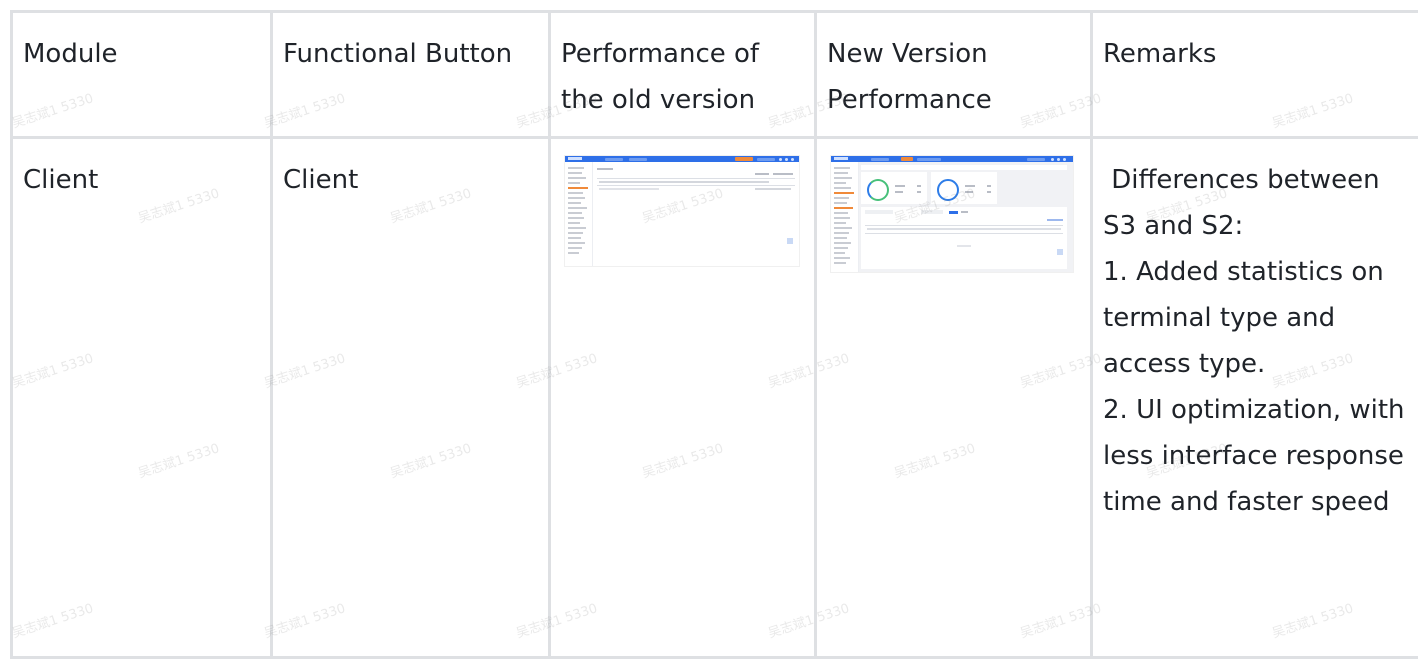  I want to click on header-remarks: Remarks, so click(1255, 75).